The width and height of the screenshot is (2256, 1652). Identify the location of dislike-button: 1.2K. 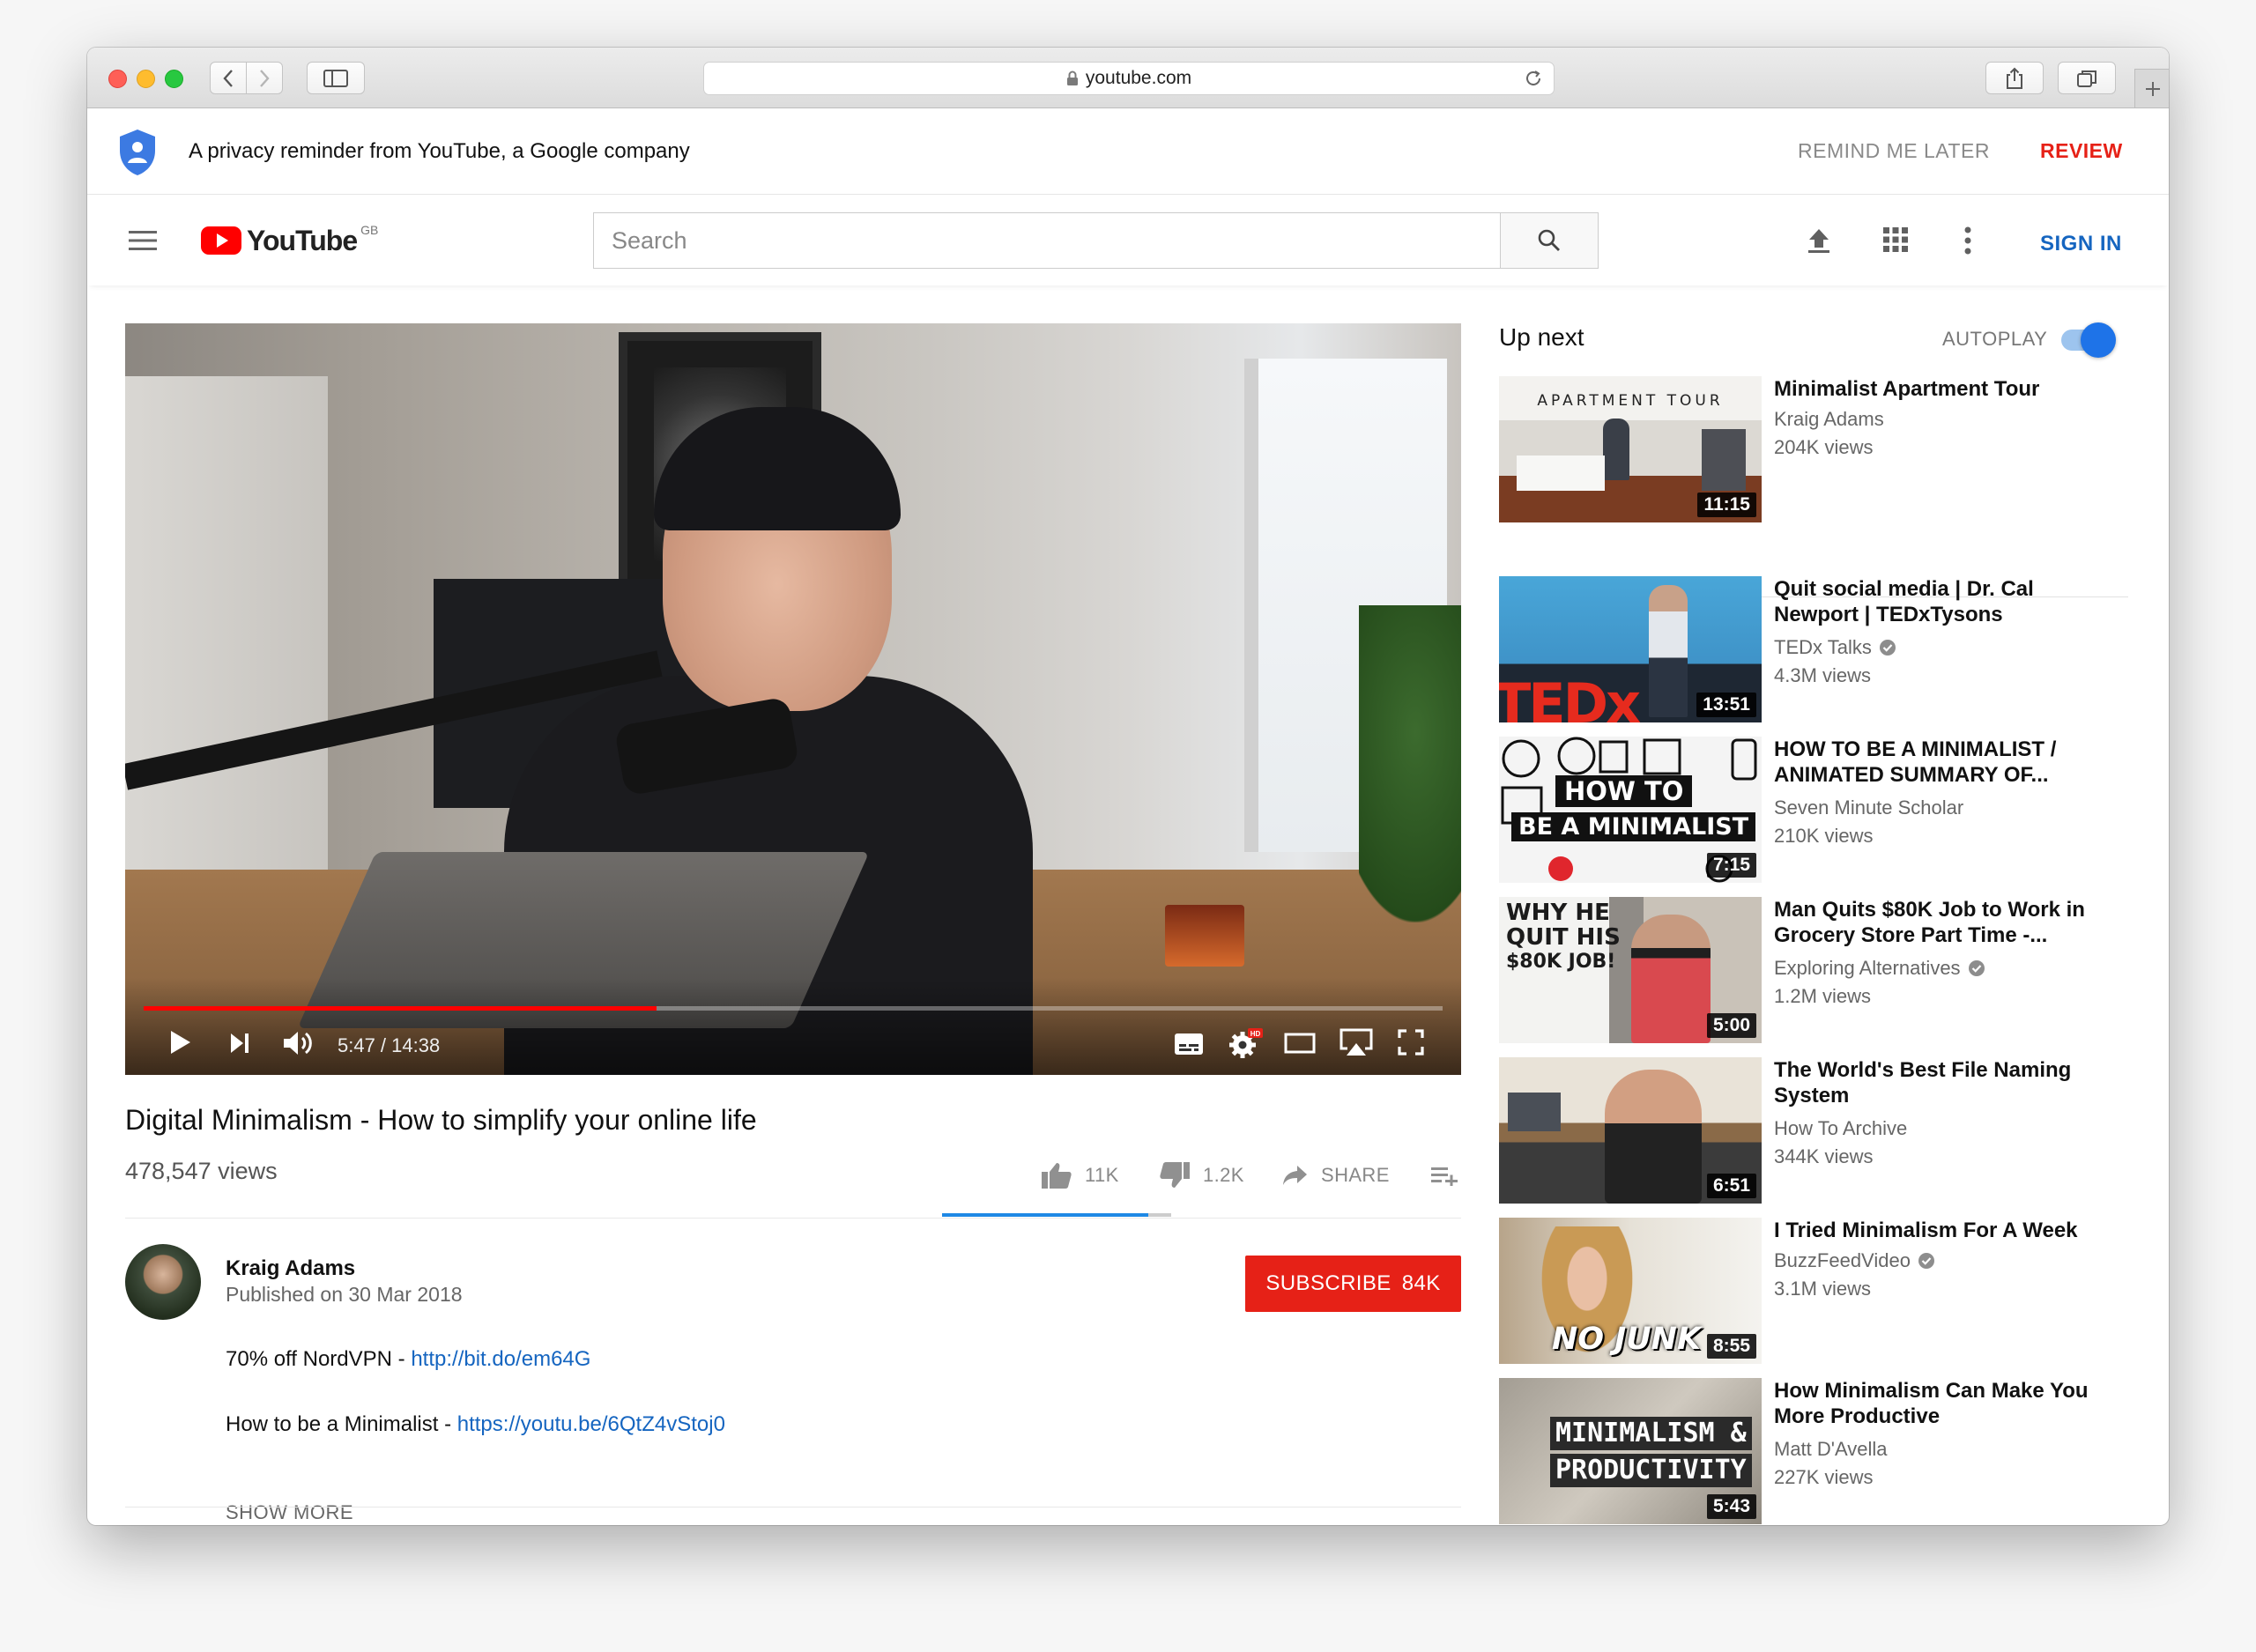
(1202, 1175).